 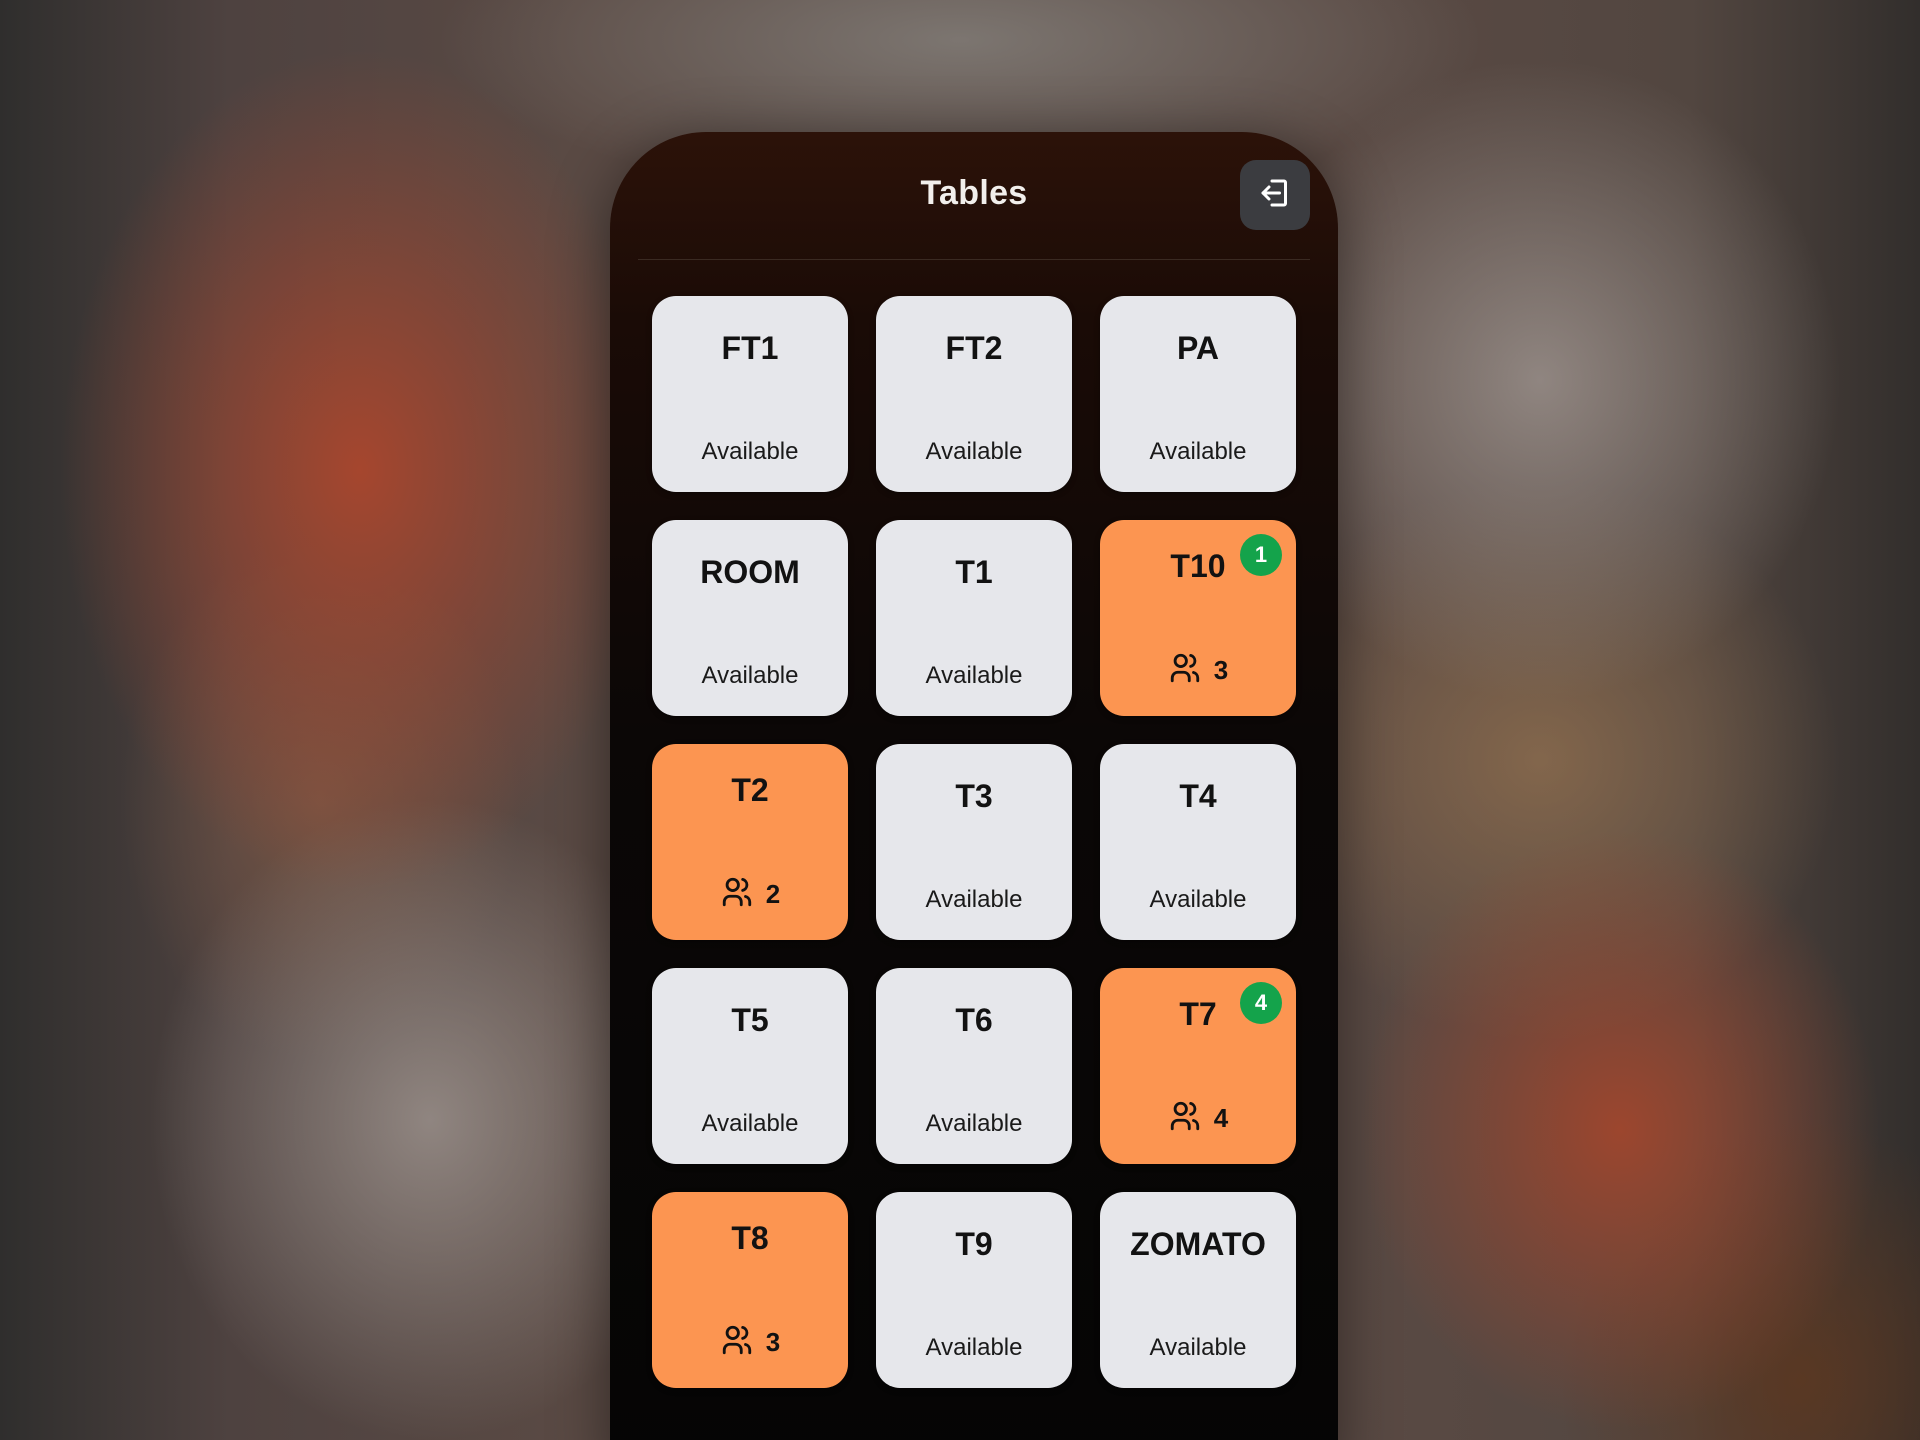 What do you see at coordinates (974, 1066) in the screenshot?
I see `table-tile-t6: T6 Available` at bounding box center [974, 1066].